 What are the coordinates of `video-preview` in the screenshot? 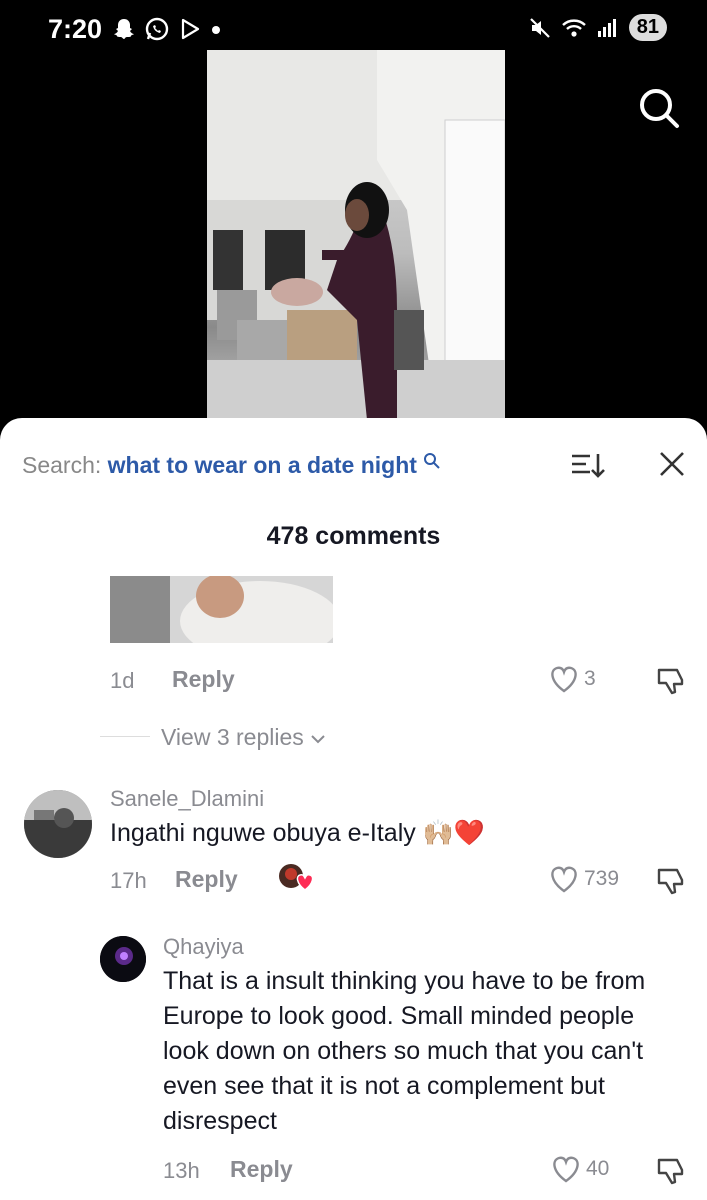 It's located at (356, 235).